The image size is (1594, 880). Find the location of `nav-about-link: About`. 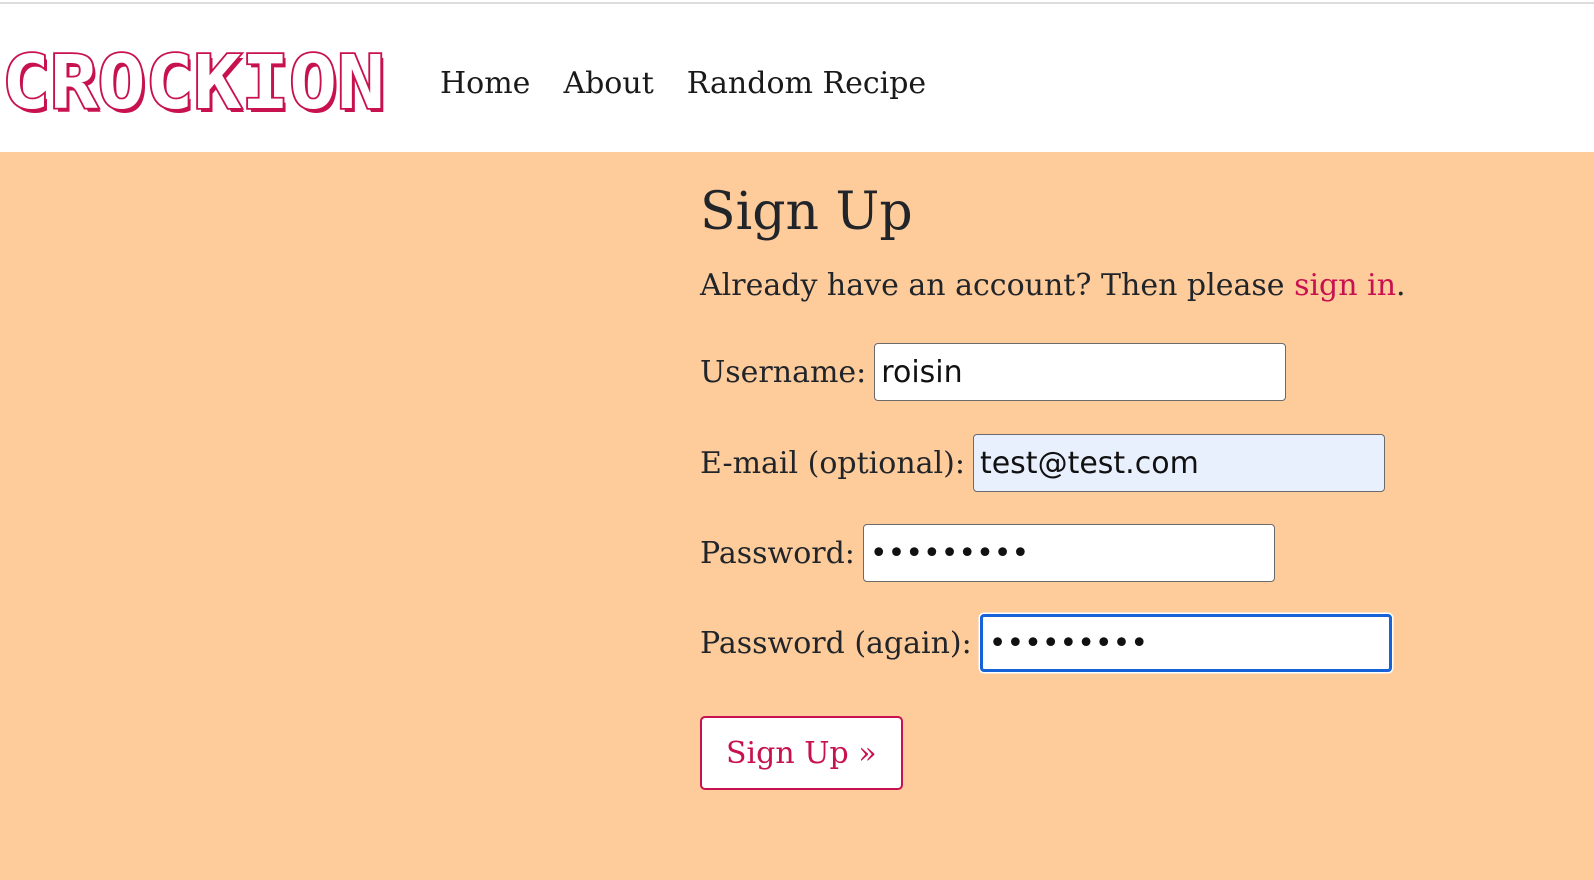

nav-about-link: About is located at coordinates (608, 83).